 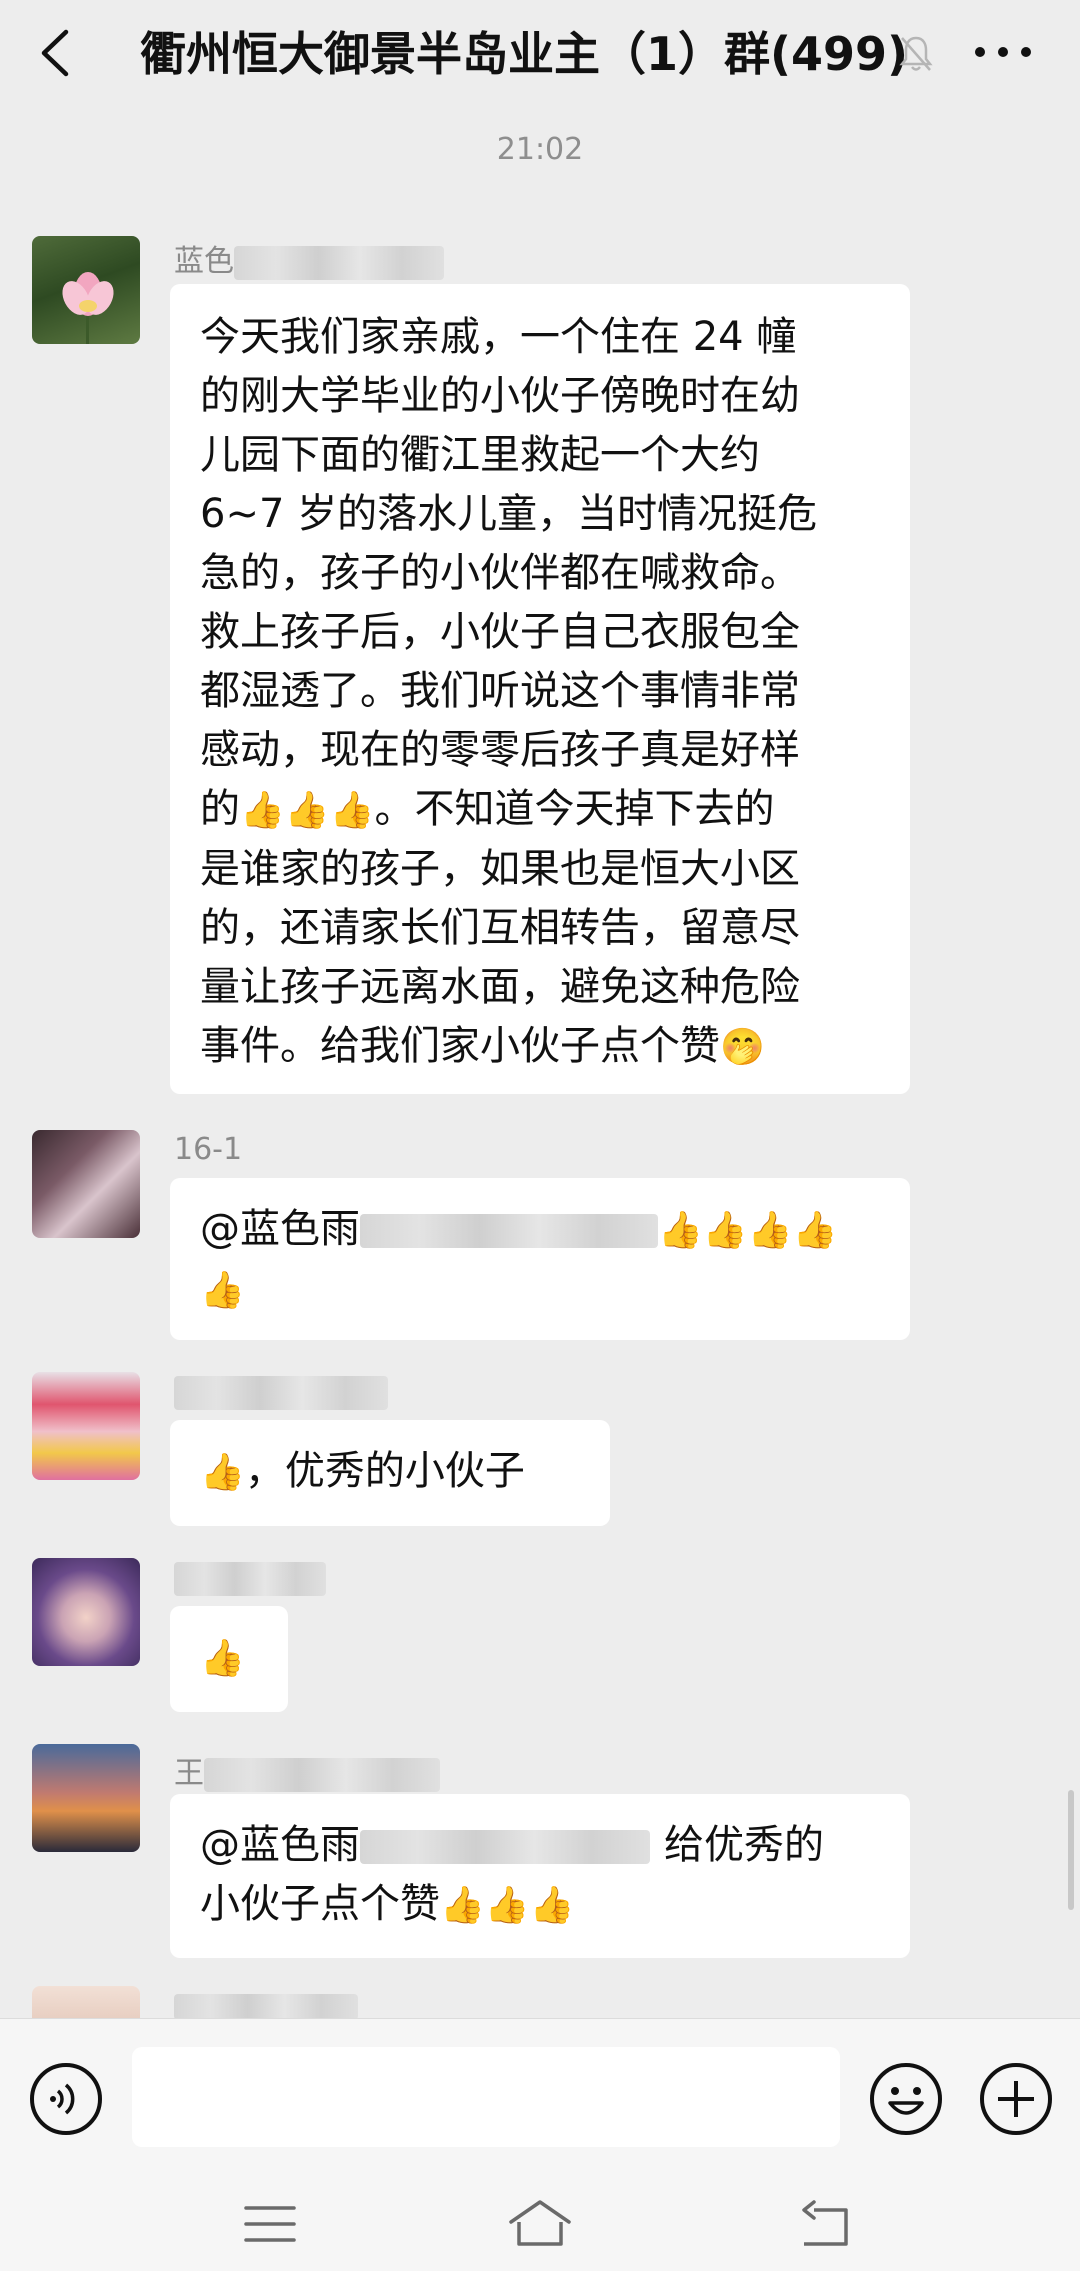 What do you see at coordinates (66, 2099) in the screenshot?
I see `voice-icon` at bounding box center [66, 2099].